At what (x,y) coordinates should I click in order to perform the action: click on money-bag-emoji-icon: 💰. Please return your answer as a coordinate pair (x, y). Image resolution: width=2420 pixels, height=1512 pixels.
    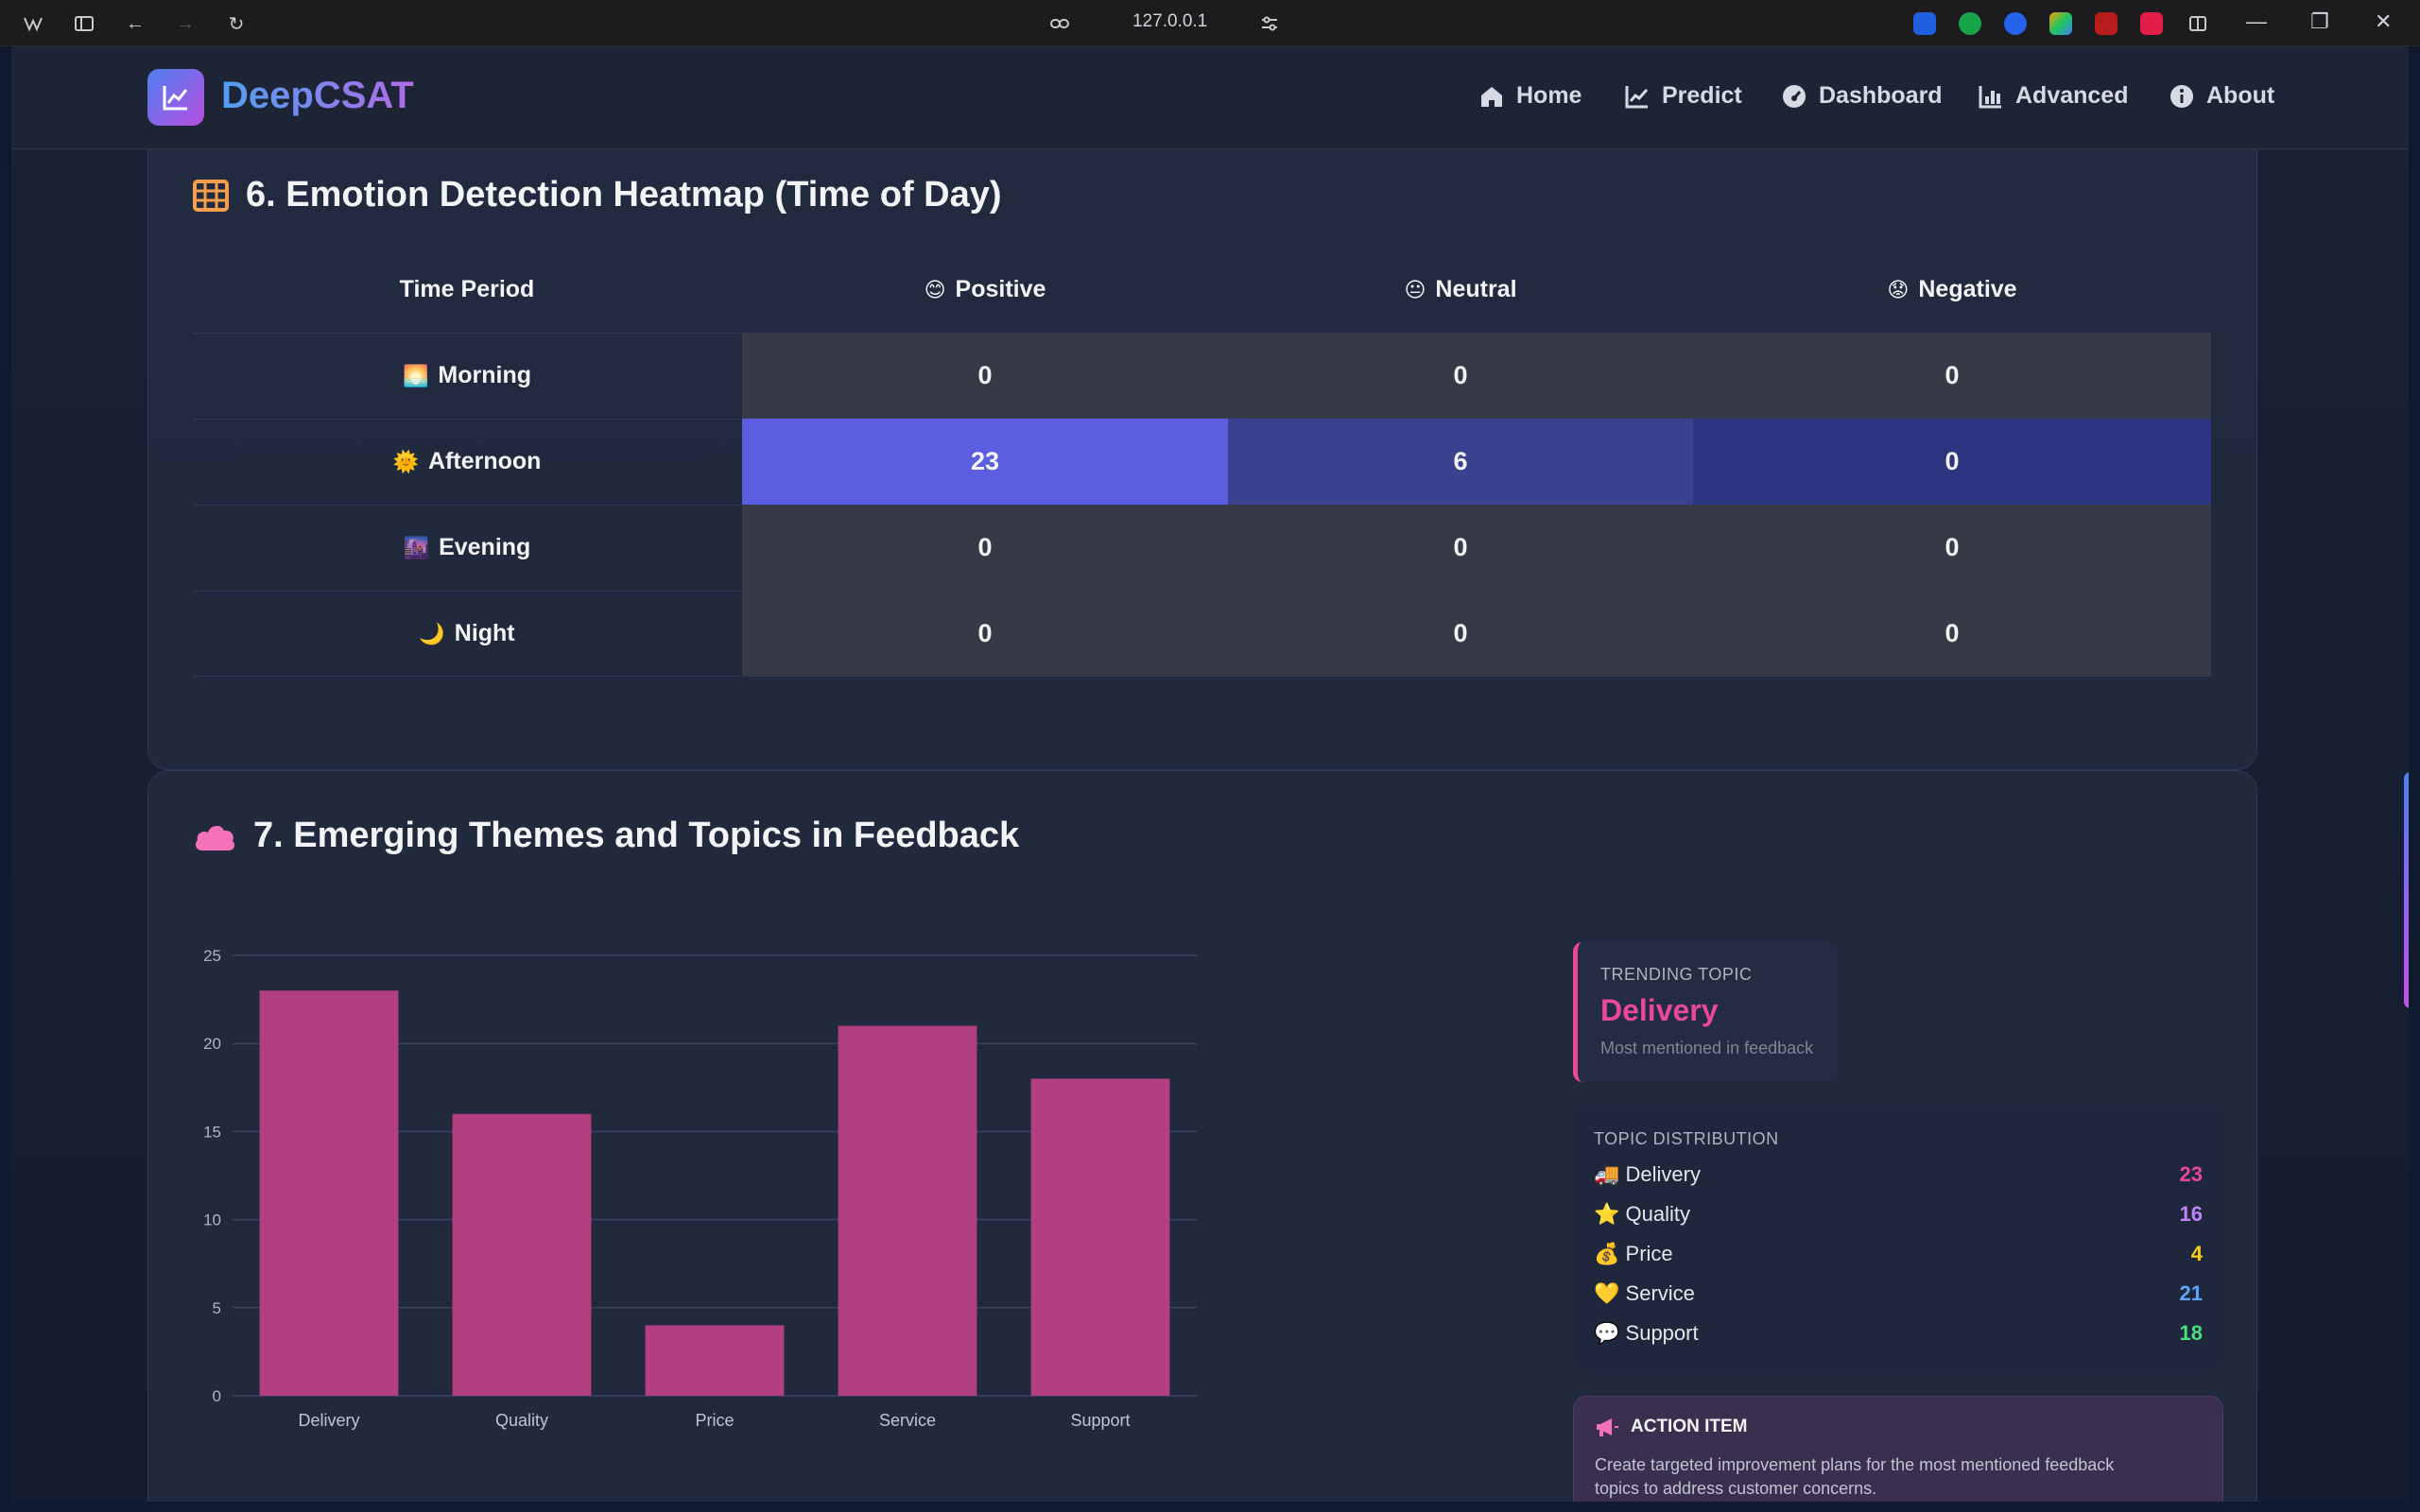
    Looking at the image, I should click on (1607, 1253).